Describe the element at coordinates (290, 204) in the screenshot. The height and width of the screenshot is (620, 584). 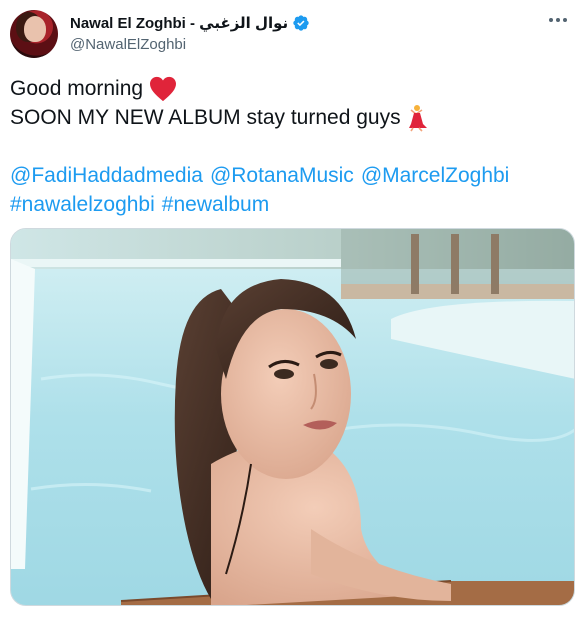
I see `hashtags-line: #nawalelzoghbi #newalbum` at that location.